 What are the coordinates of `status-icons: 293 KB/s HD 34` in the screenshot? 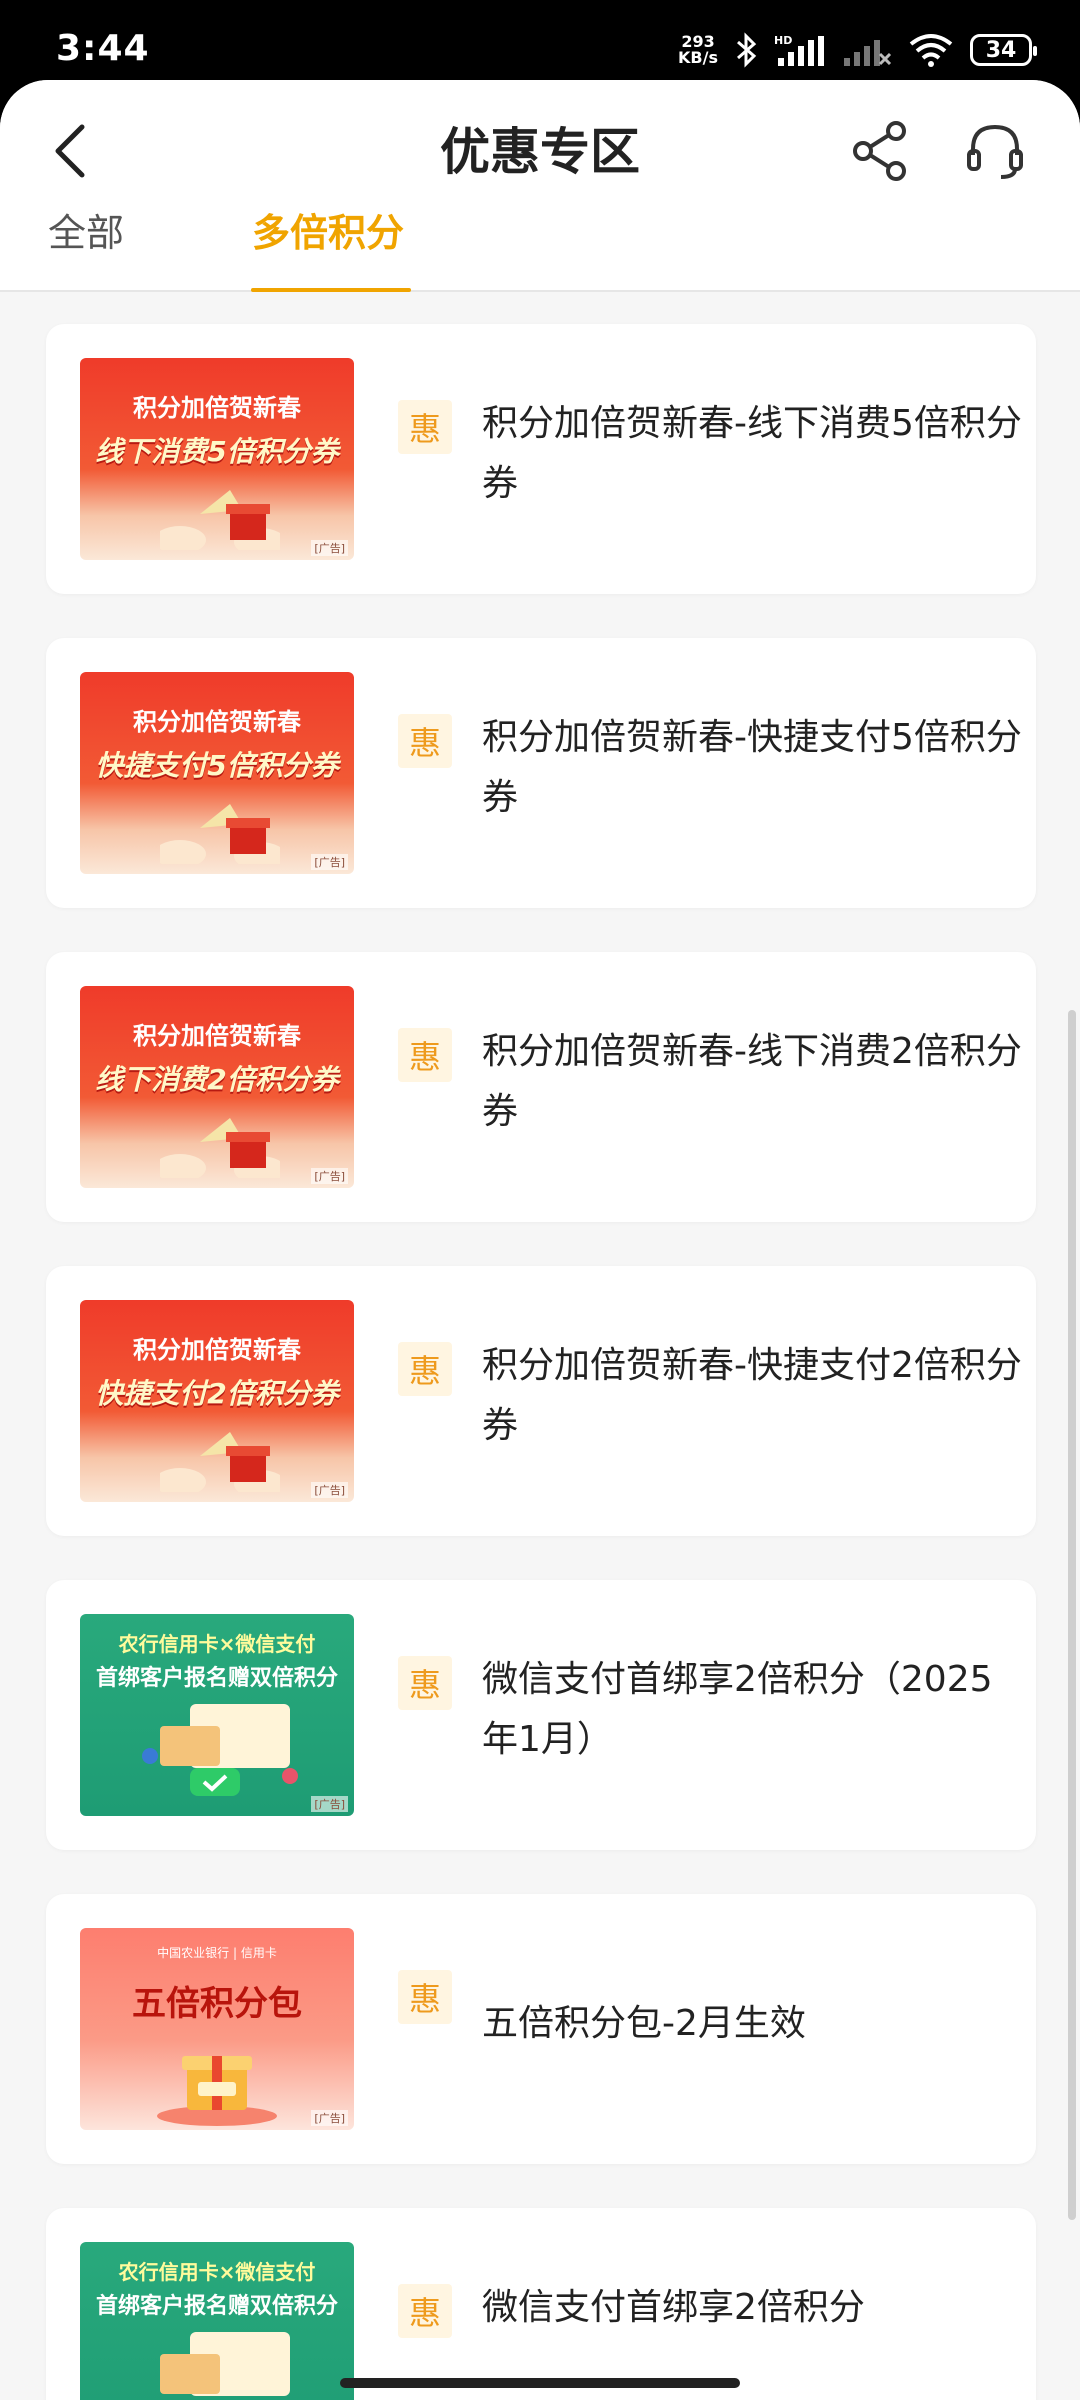 It's located at (857, 50).